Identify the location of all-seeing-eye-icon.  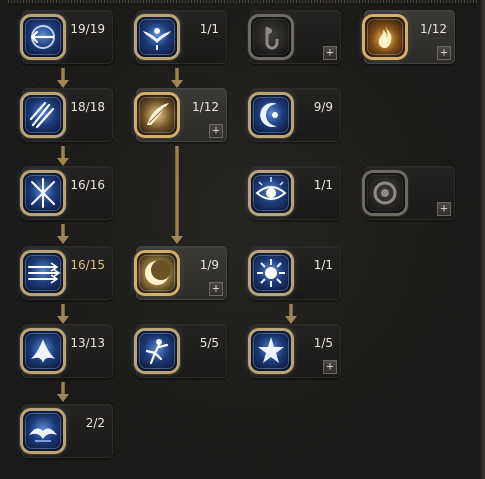
(271, 193).